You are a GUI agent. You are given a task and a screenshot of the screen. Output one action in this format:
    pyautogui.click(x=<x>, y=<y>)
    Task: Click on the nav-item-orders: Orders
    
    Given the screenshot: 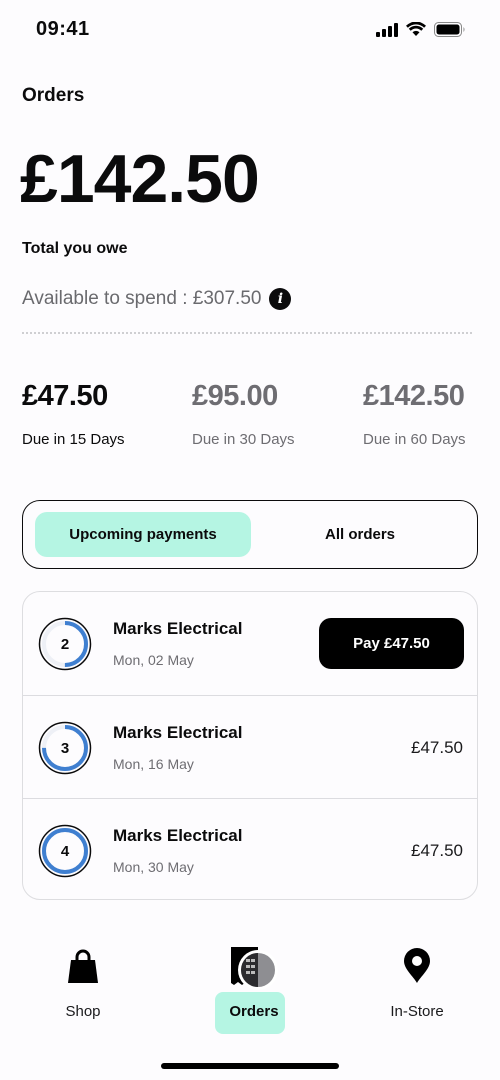 What is the action you would take?
    pyautogui.click(x=254, y=982)
    